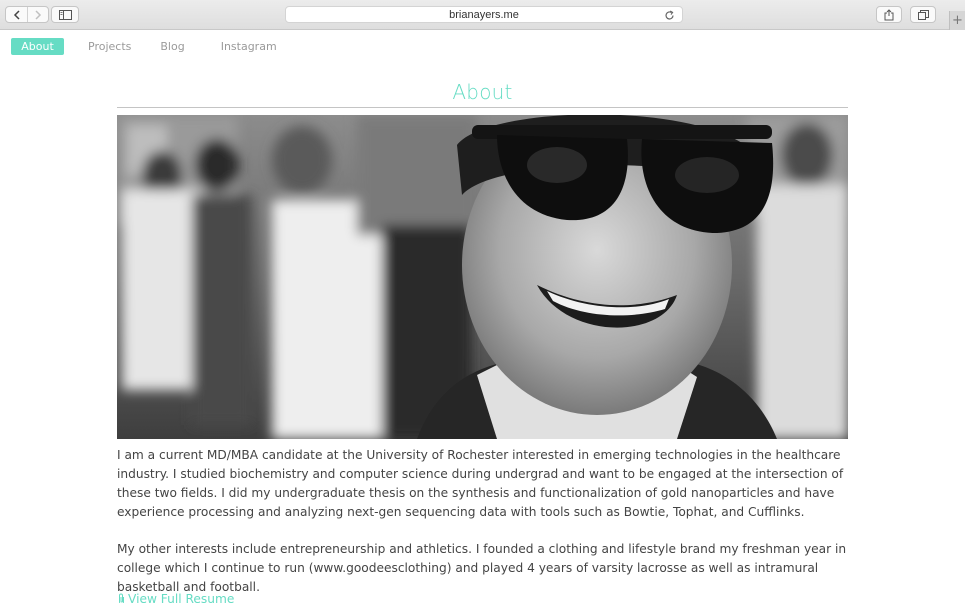  I want to click on page-title: About, so click(482, 92).